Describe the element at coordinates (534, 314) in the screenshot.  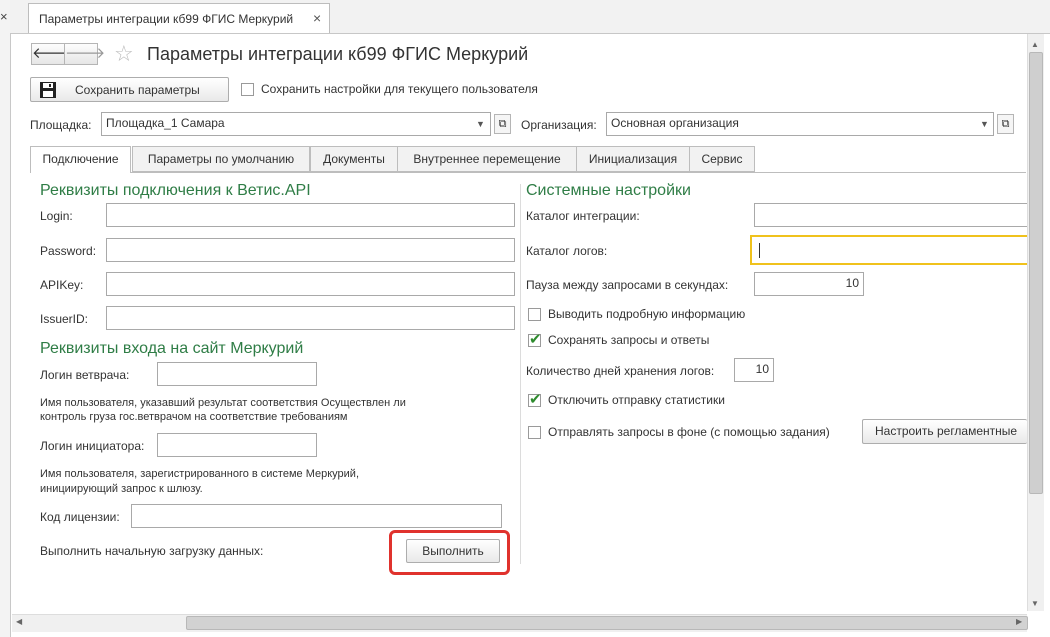
I see `verbose-checkbox` at that location.